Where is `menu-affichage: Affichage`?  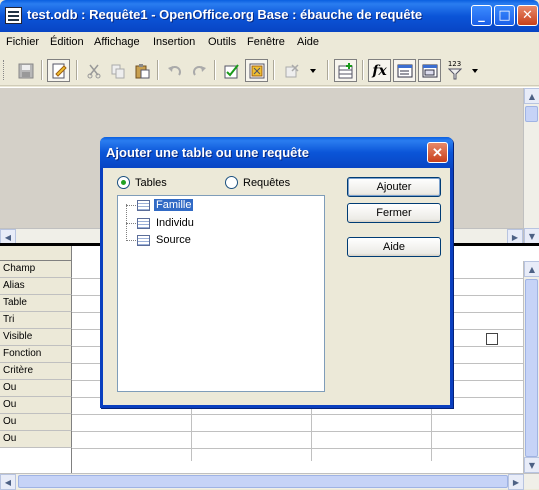 menu-affichage: Affichage is located at coordinates (117, 42).